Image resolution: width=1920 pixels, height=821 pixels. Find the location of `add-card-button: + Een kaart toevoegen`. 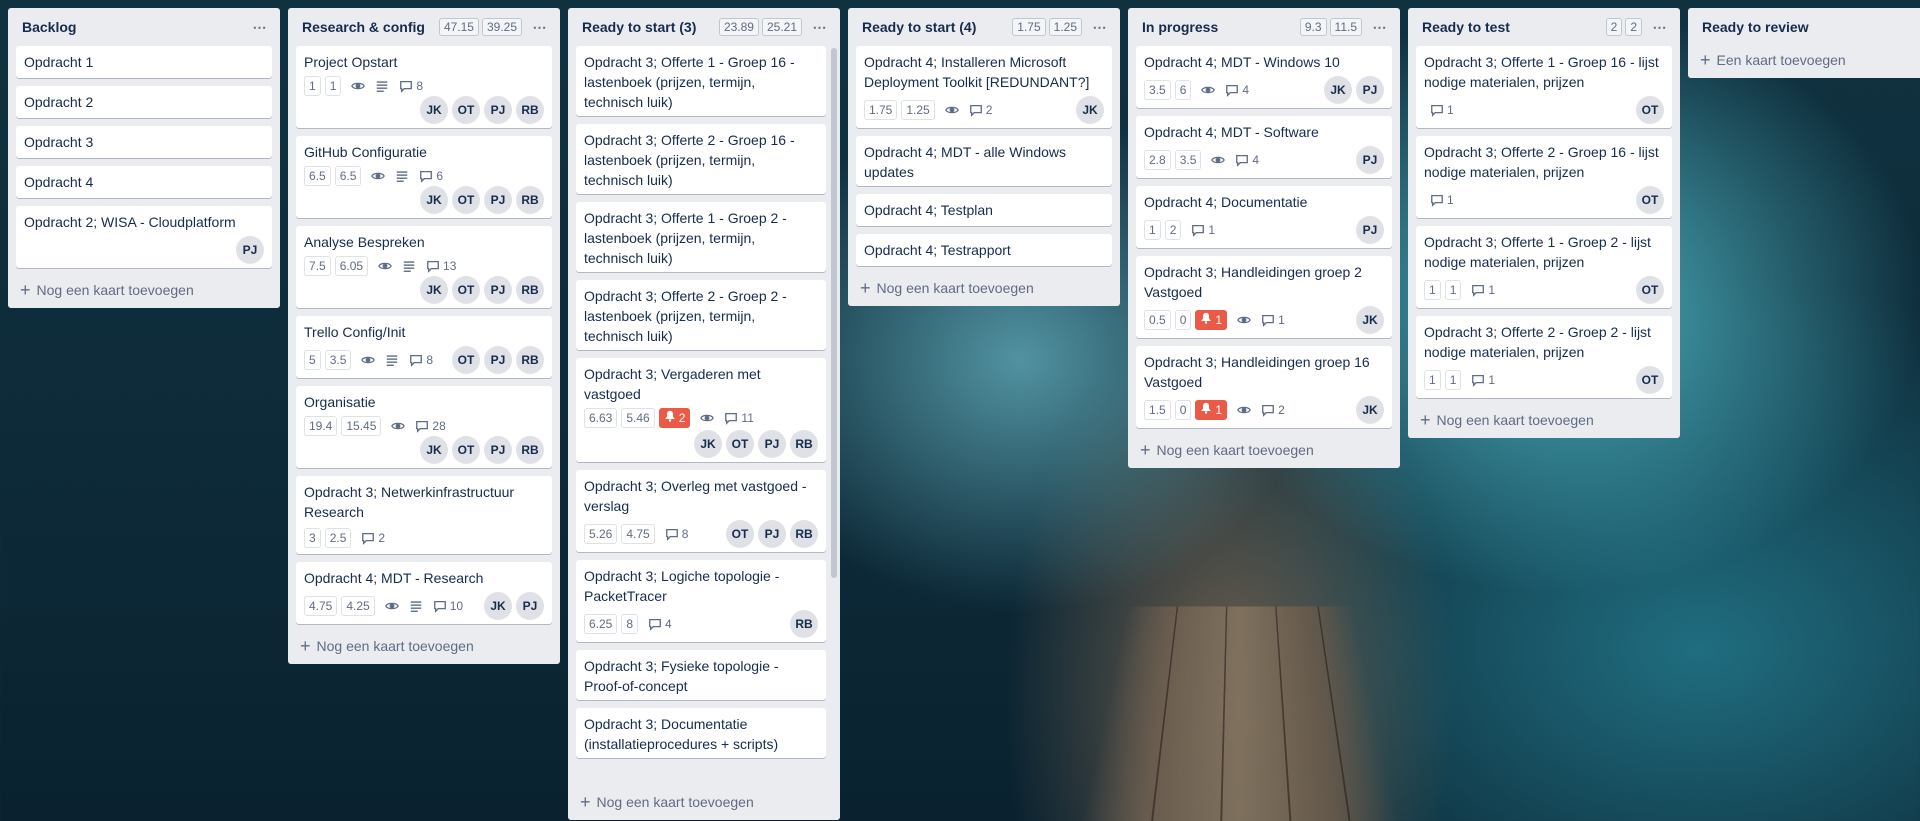

add-card-button: + Een kaart toevoegen is located at coordinates (1804, 62).